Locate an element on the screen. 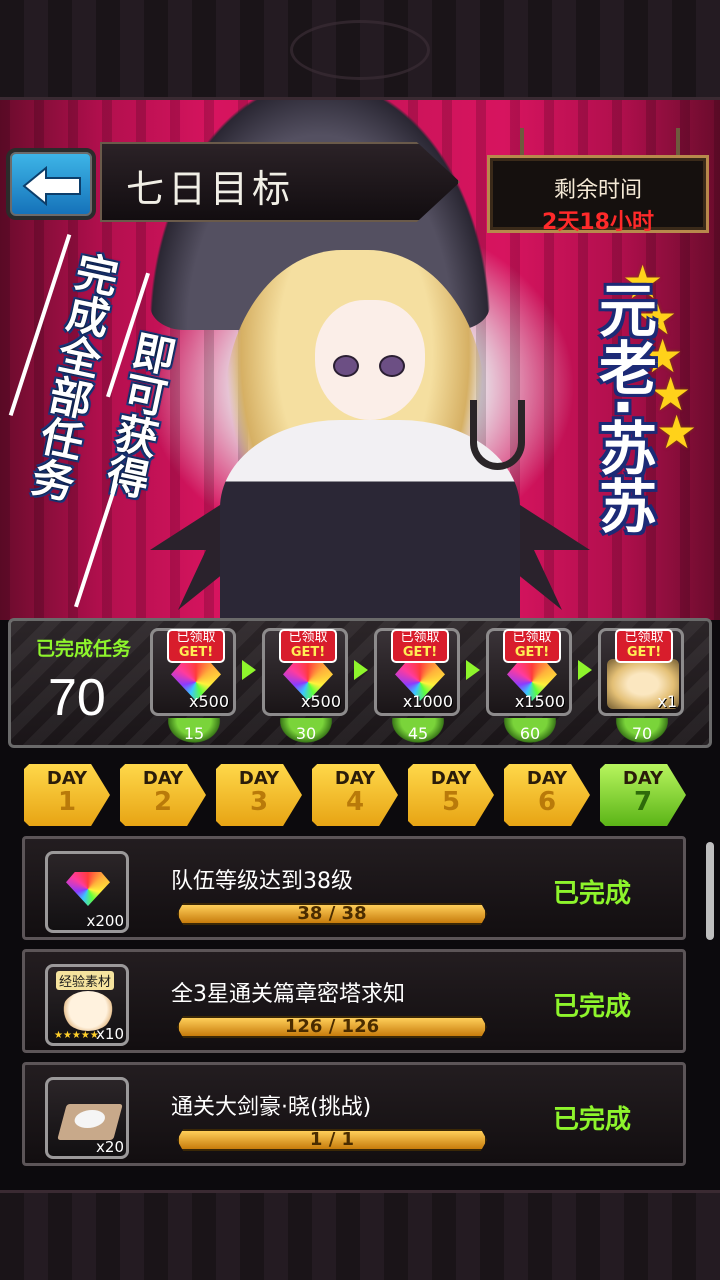 The image size is (720, 1280). reward-icon-box: x20 is located at coordinates (87, 1118).